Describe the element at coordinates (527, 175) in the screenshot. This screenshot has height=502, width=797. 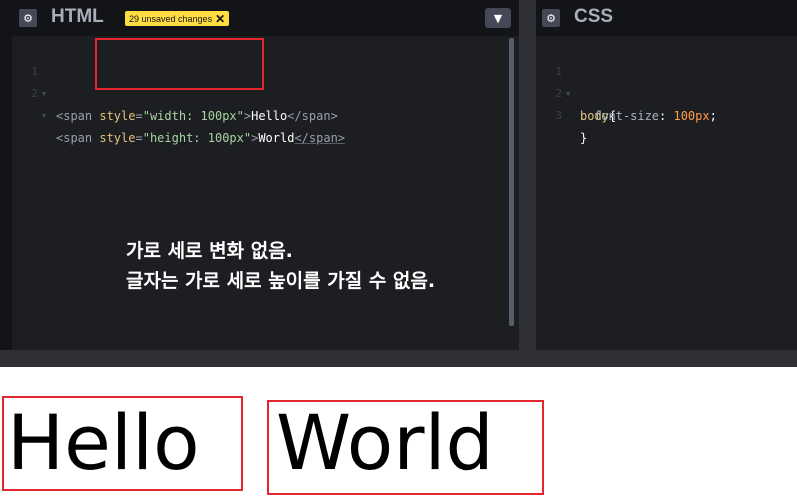
I see `pane-resize-handle` at that location.